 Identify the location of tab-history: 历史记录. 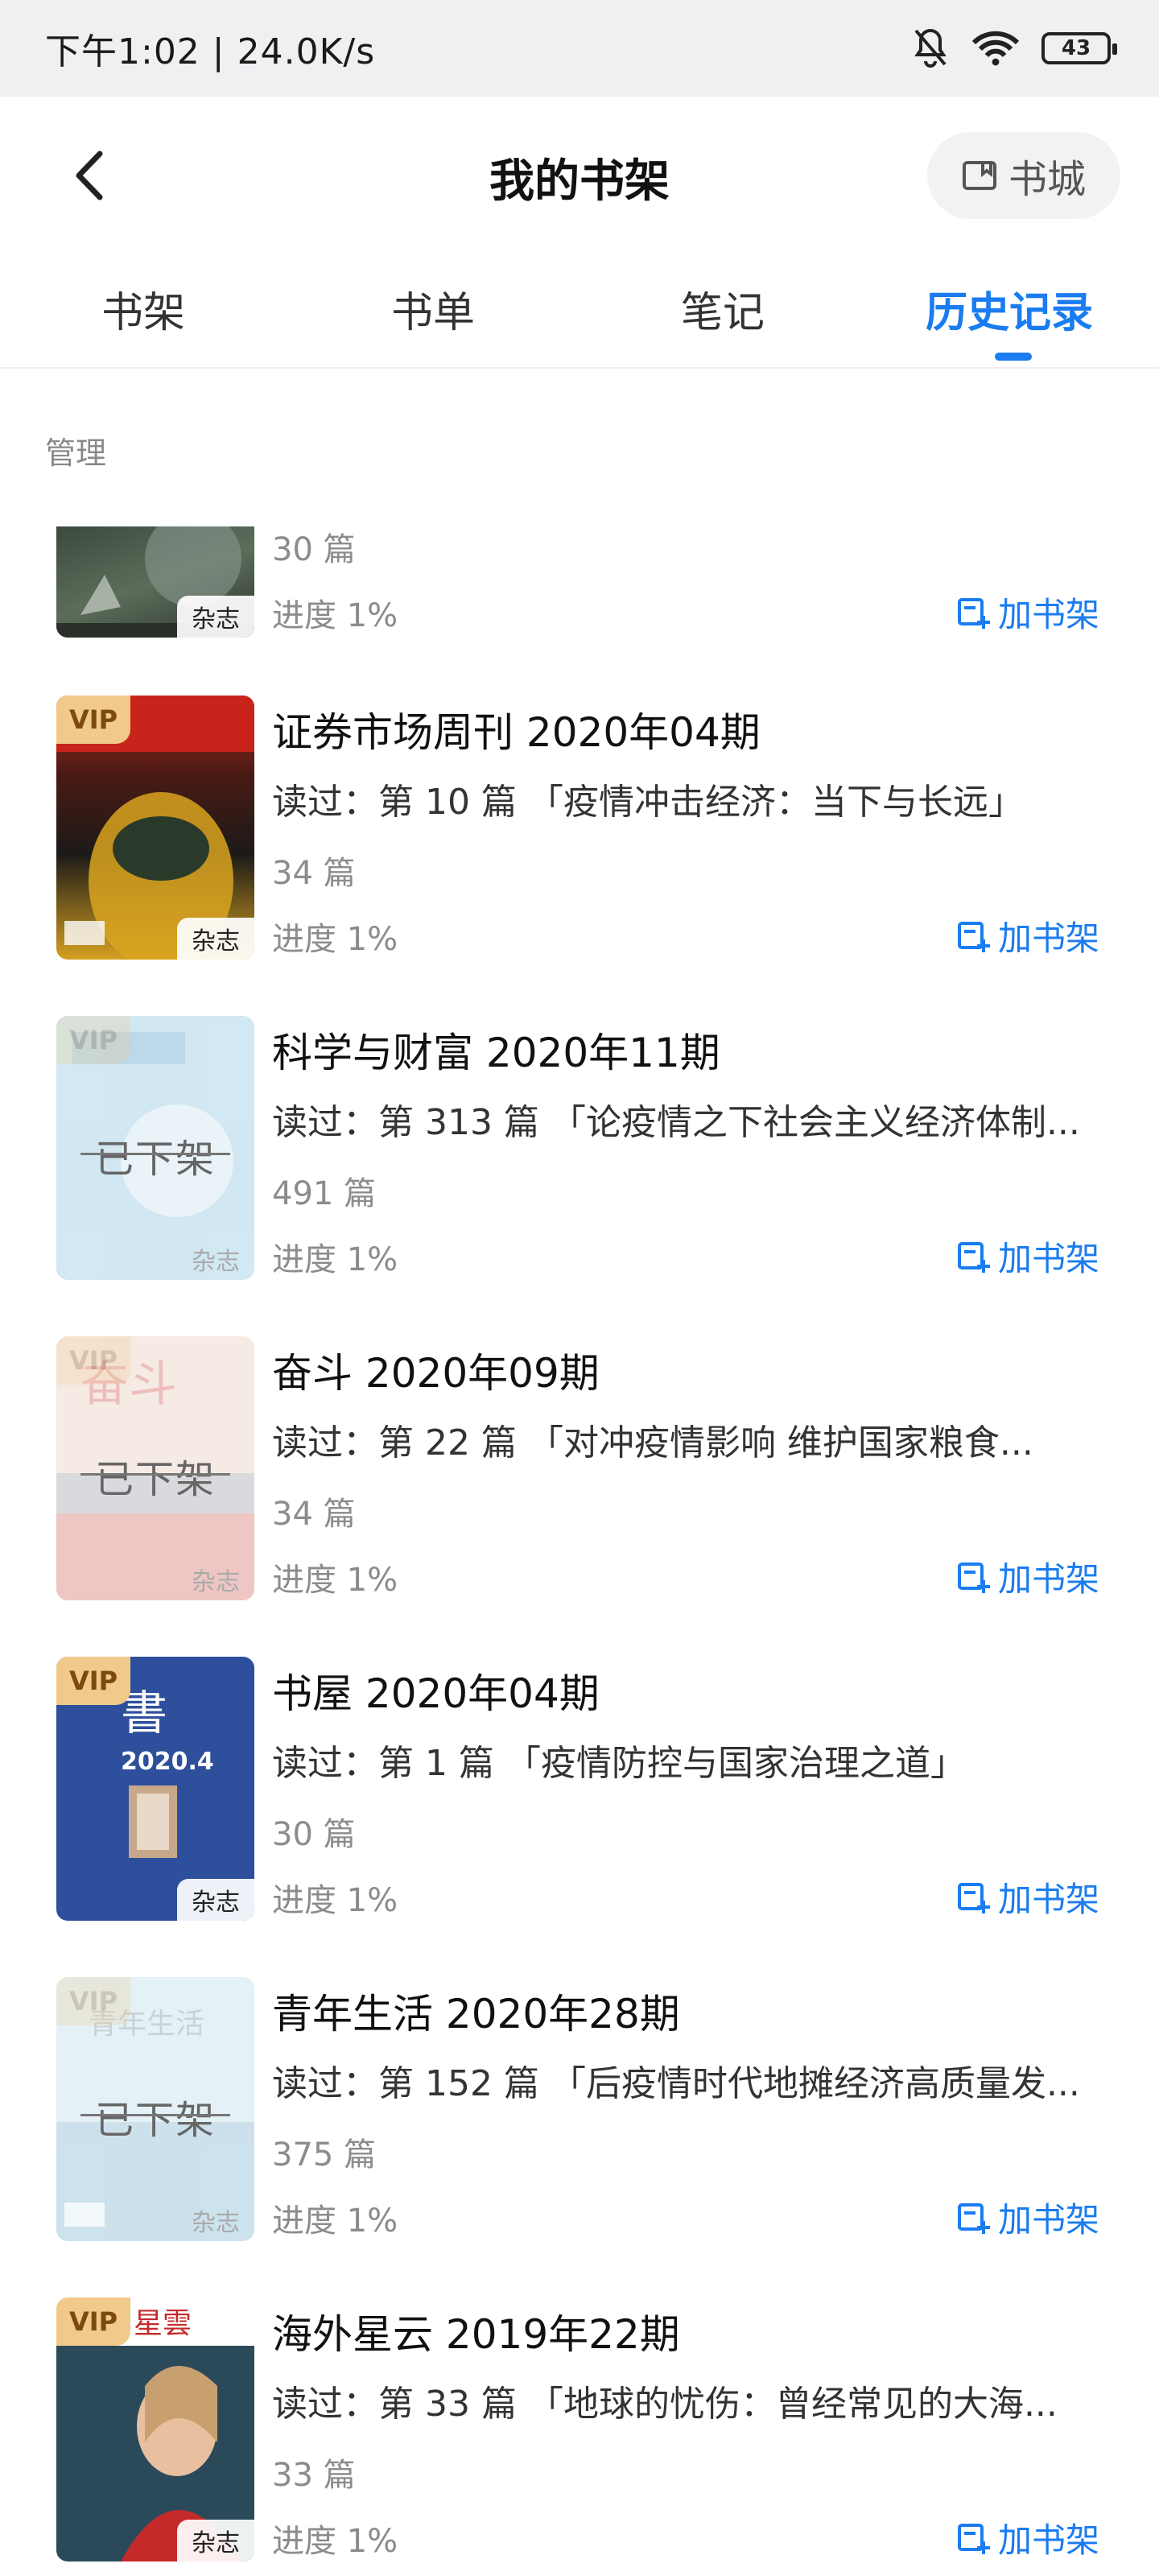
(1009, 309).